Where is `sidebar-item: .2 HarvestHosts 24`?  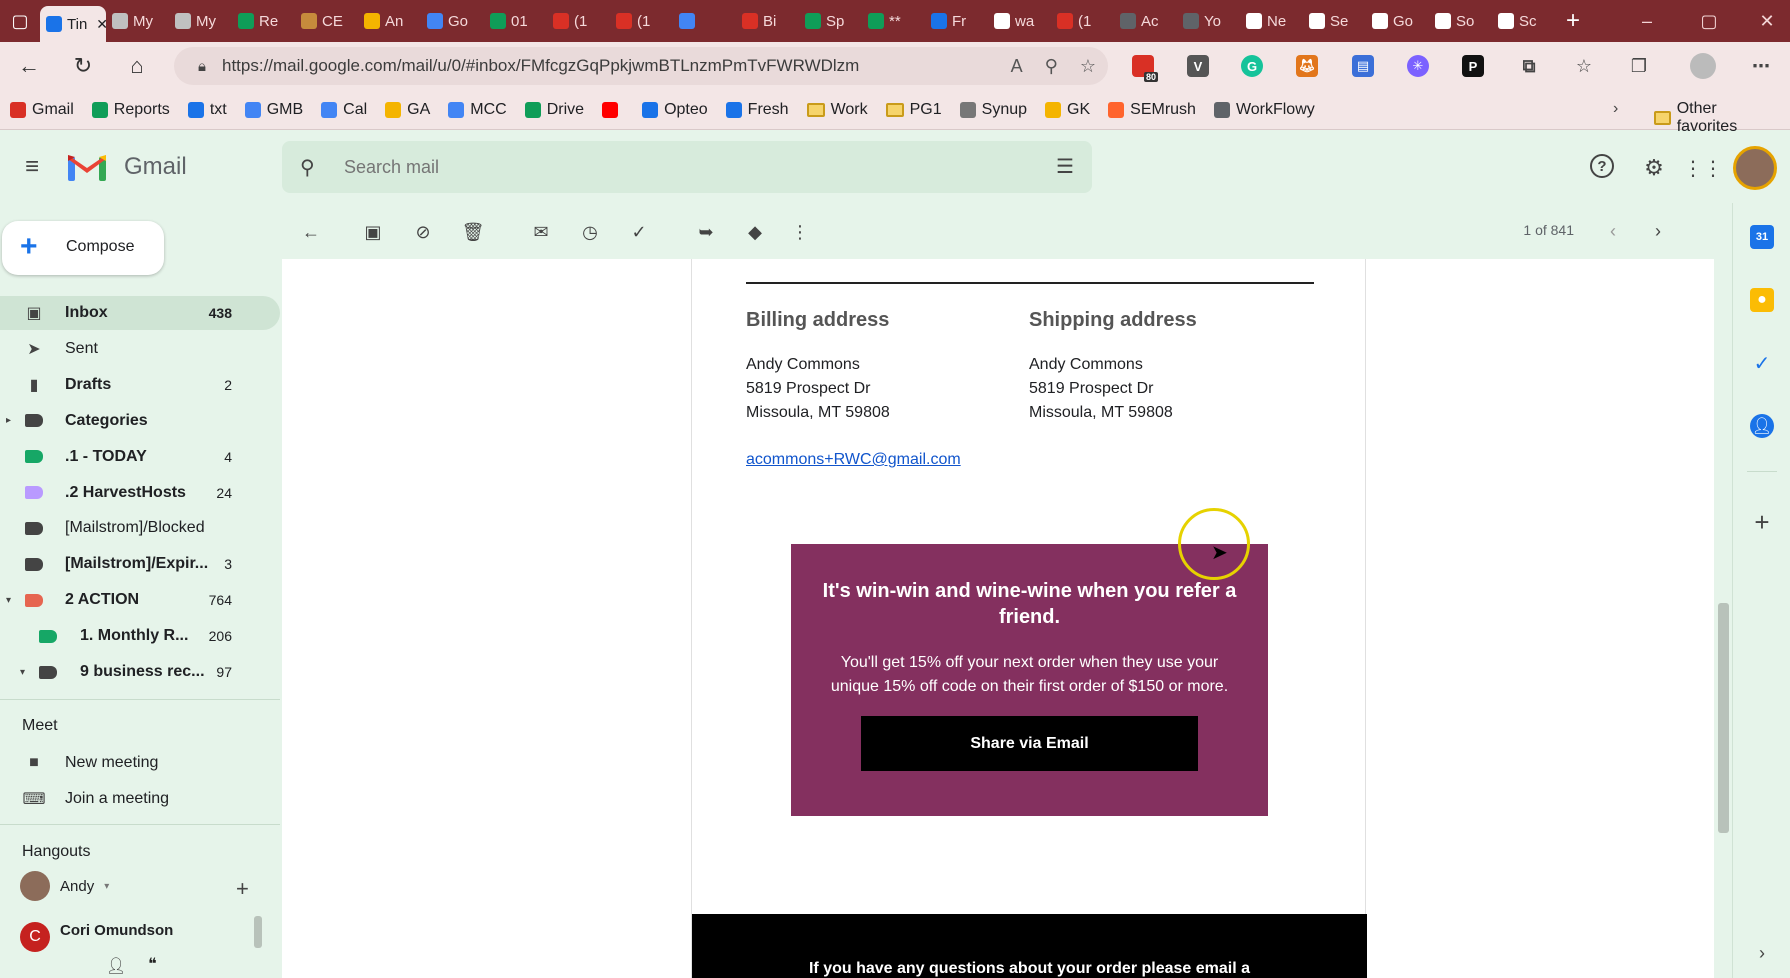
sidebar-item: .2 HarvestHosts 24 is located at coordinates (140, 493).